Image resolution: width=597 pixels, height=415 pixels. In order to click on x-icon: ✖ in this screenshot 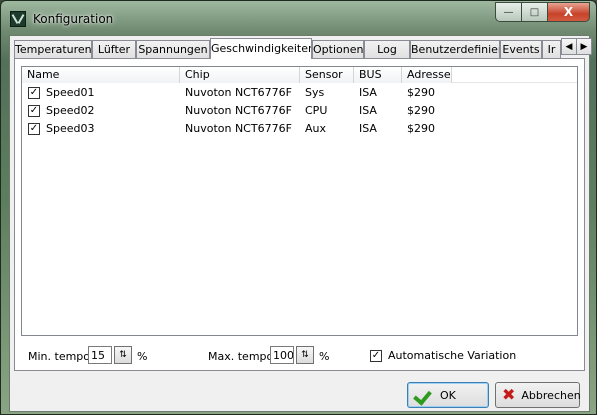, I will do `click(509, 394)`.